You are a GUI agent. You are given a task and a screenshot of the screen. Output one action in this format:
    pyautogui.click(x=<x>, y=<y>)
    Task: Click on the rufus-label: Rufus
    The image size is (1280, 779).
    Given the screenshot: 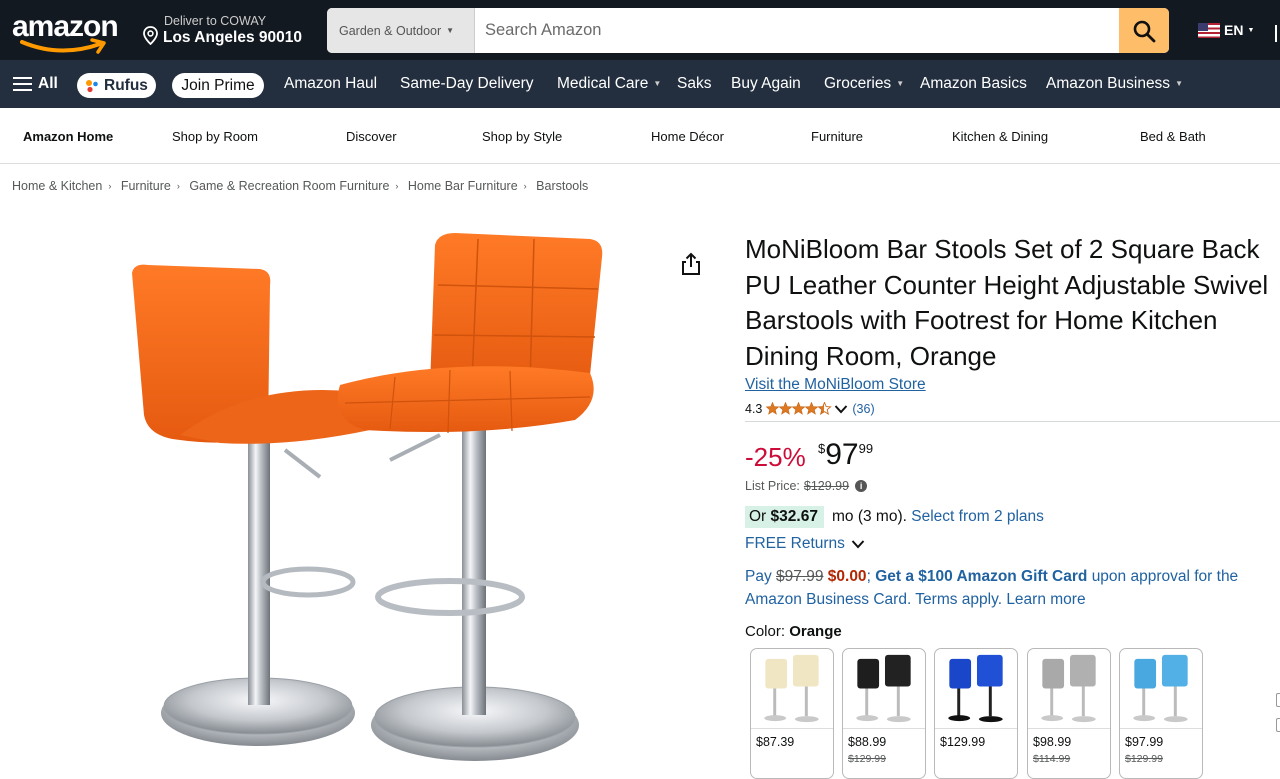 What is the action you would take?
    pyautogui.click(x=126, y=85)
    